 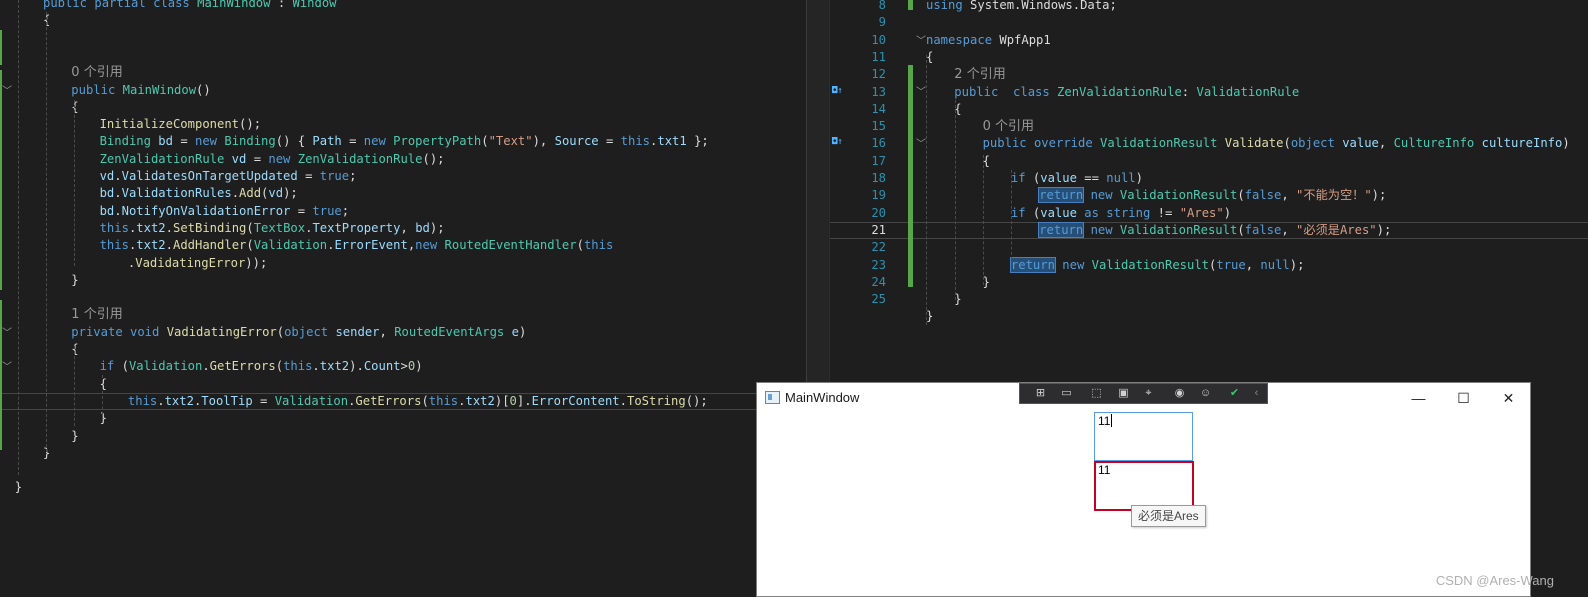 I want to click on code-line: public partial class MainWindow : Window, so click(x=403, y=6).